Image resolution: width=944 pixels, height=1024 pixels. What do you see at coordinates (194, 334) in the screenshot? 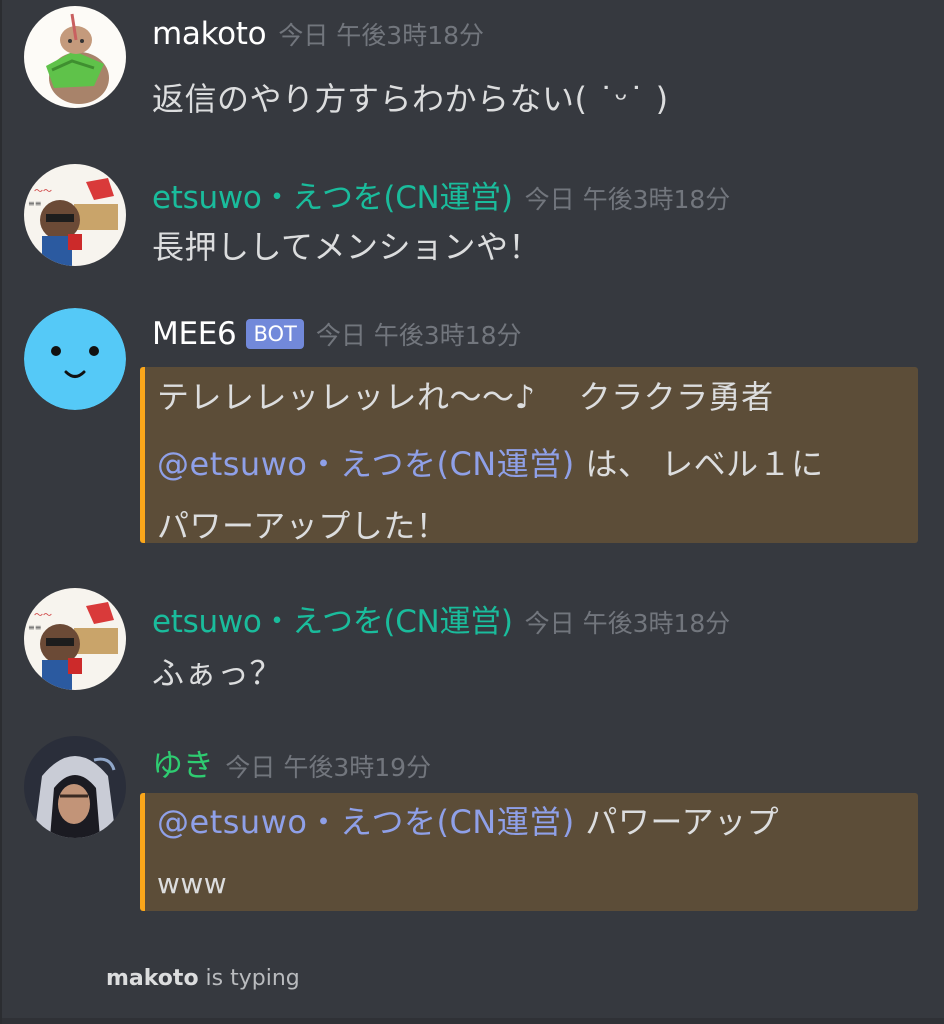
I see `username: MEE6` at bounding box center [194, 334].